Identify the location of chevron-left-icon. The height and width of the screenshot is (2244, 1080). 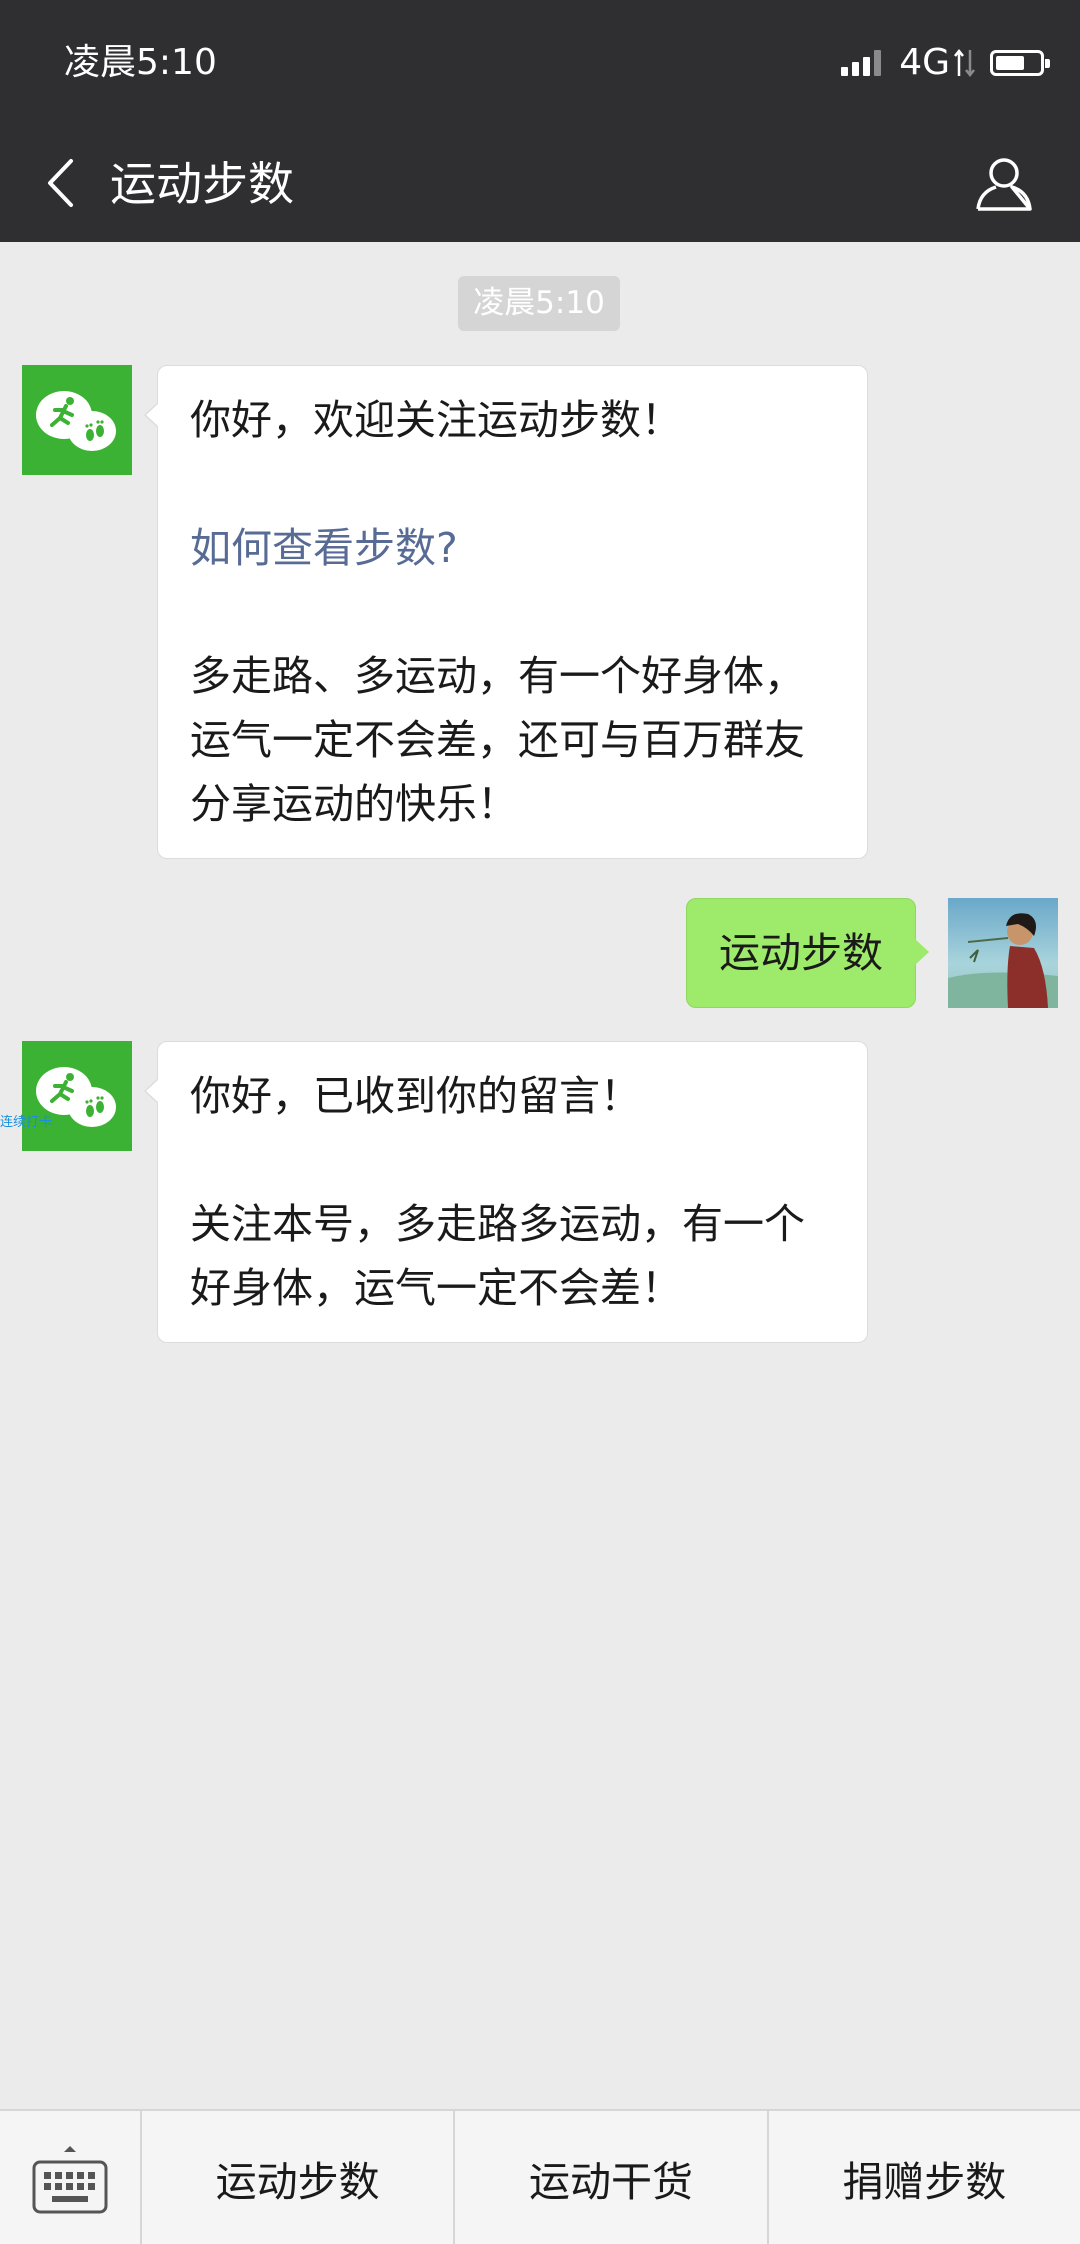
(60, 183).